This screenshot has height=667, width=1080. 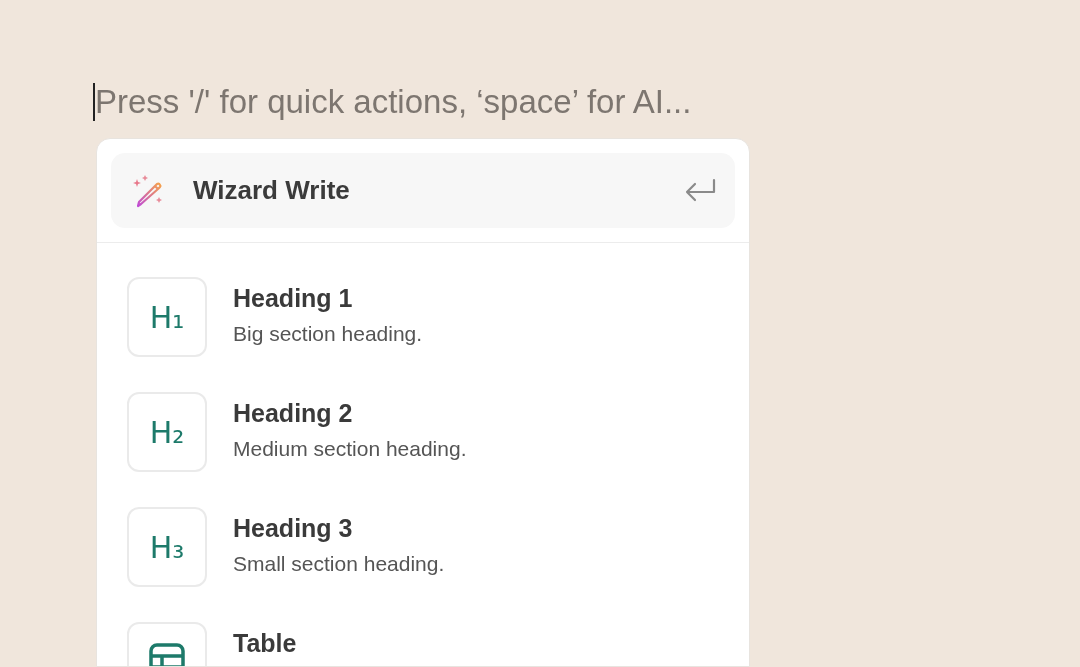 What do you see at coordinates (94, 102) in the screenshot?
I see `text-cursor` at bounding box center [94, 102].